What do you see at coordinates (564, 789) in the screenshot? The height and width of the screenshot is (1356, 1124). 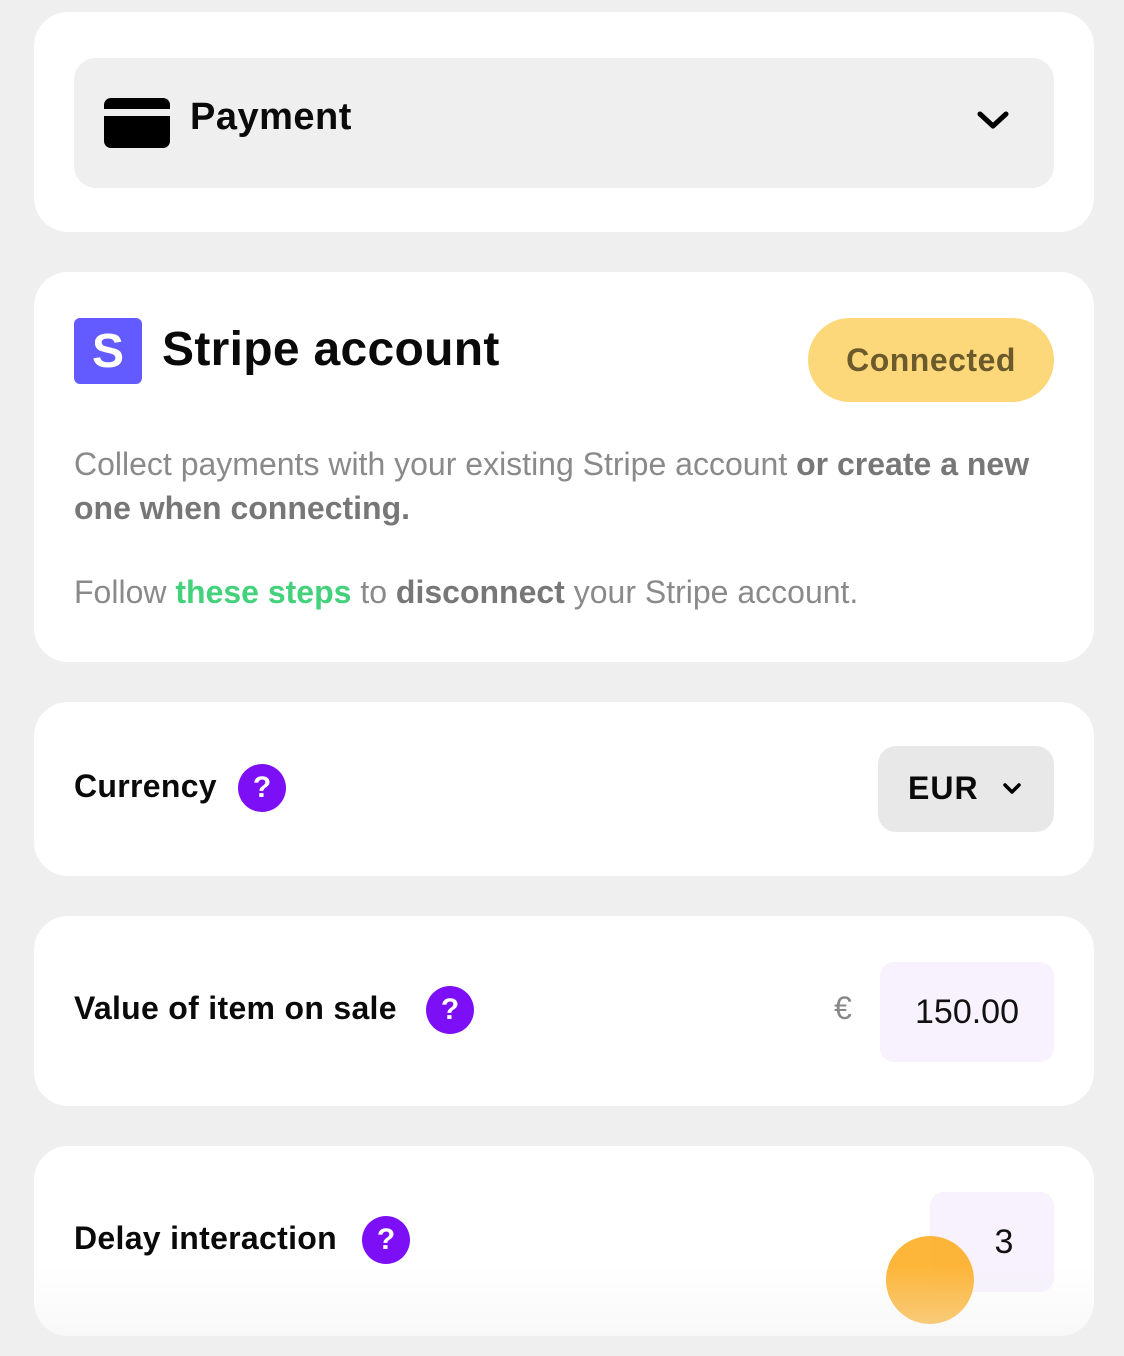 I see `currency-card: Currency ? EUR` at bounding box center [564, 789].